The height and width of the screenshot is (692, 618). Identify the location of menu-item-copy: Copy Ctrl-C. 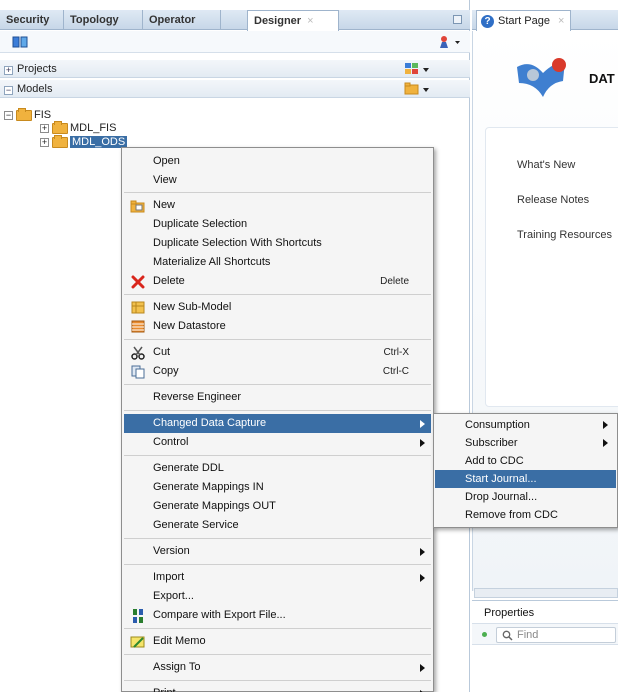
(277, 371).